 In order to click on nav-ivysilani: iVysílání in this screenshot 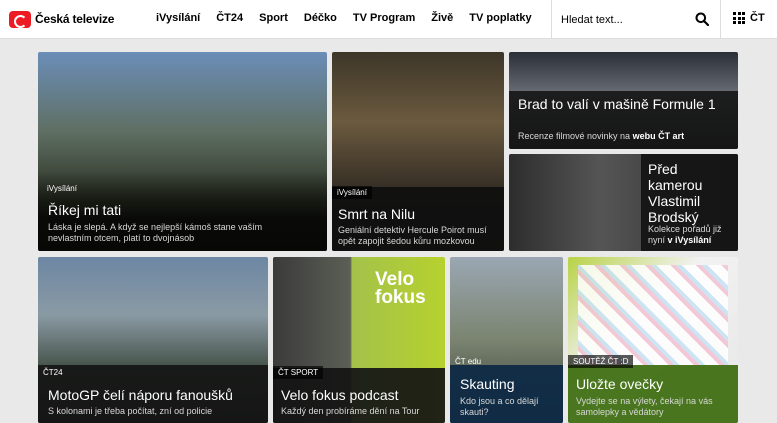, I will do `click(178, 18)`.